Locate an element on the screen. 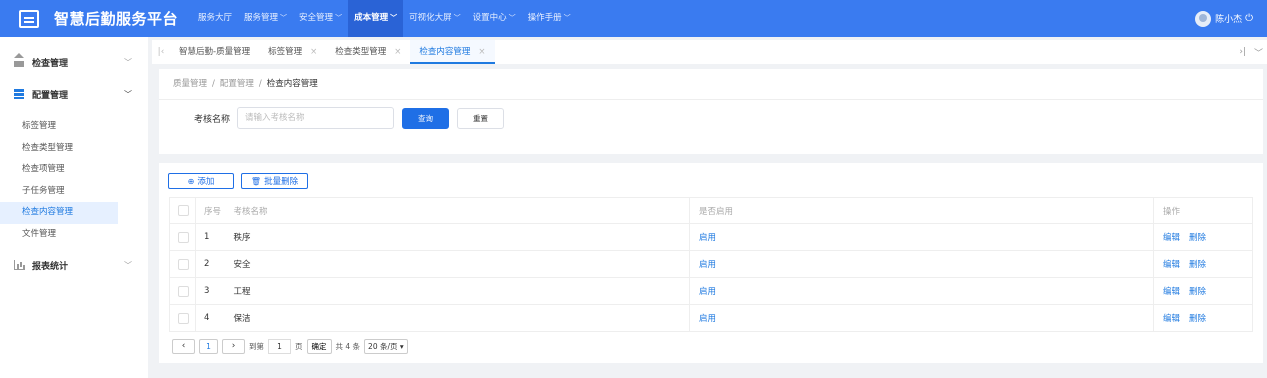 The width and height of the screenshot is (1267, 378). batch-delete-button: 🗑 批量删除 is located at coordinates (274, 181).